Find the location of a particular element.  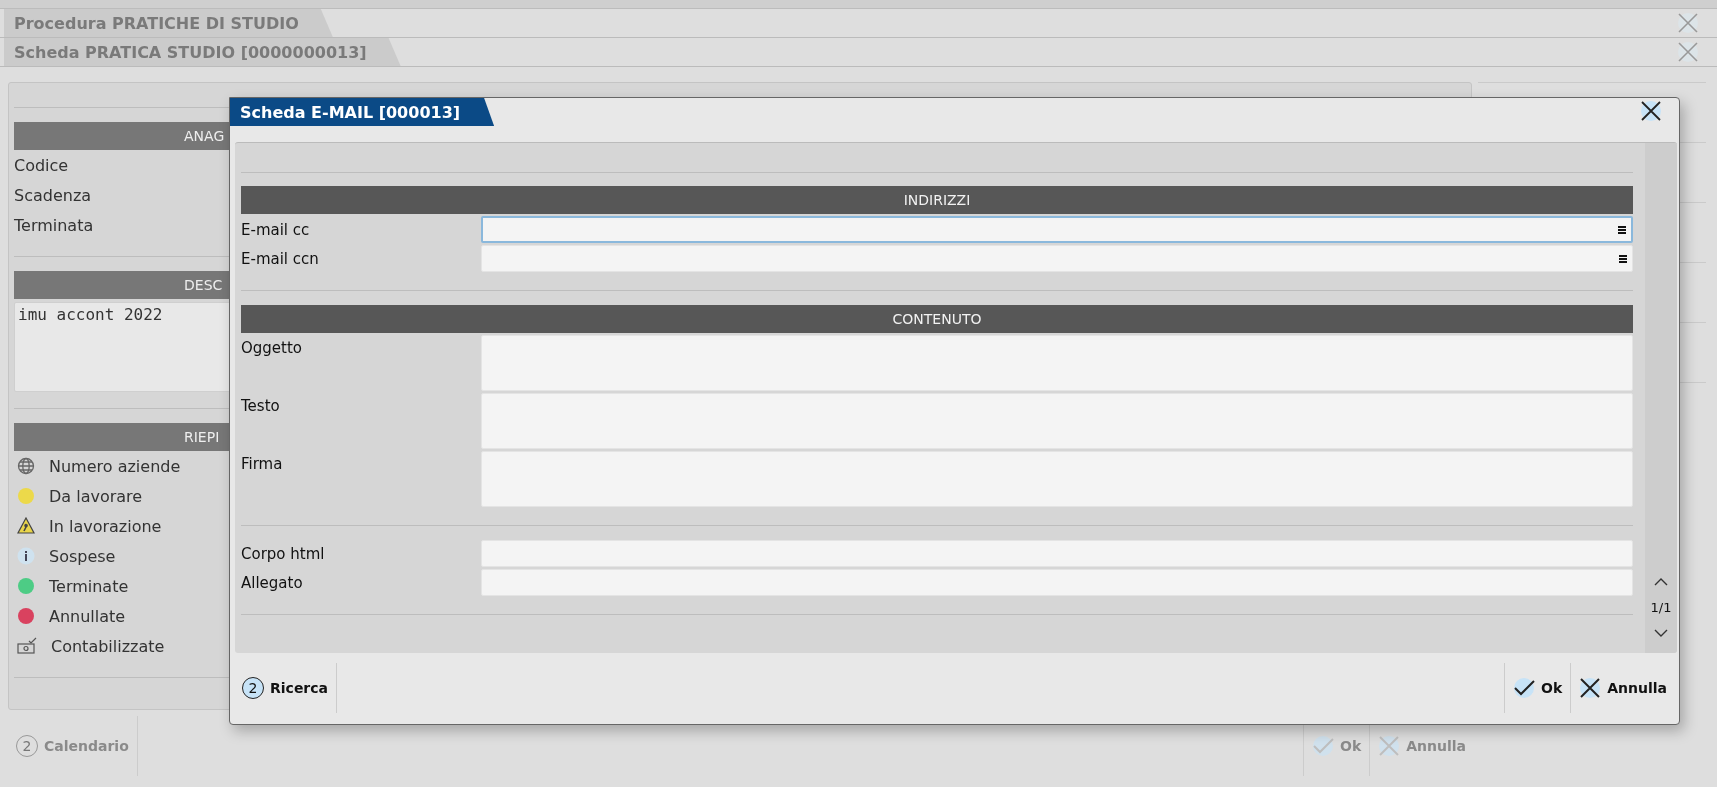

field-label: Scadenza is located at coordinates (53, 195).